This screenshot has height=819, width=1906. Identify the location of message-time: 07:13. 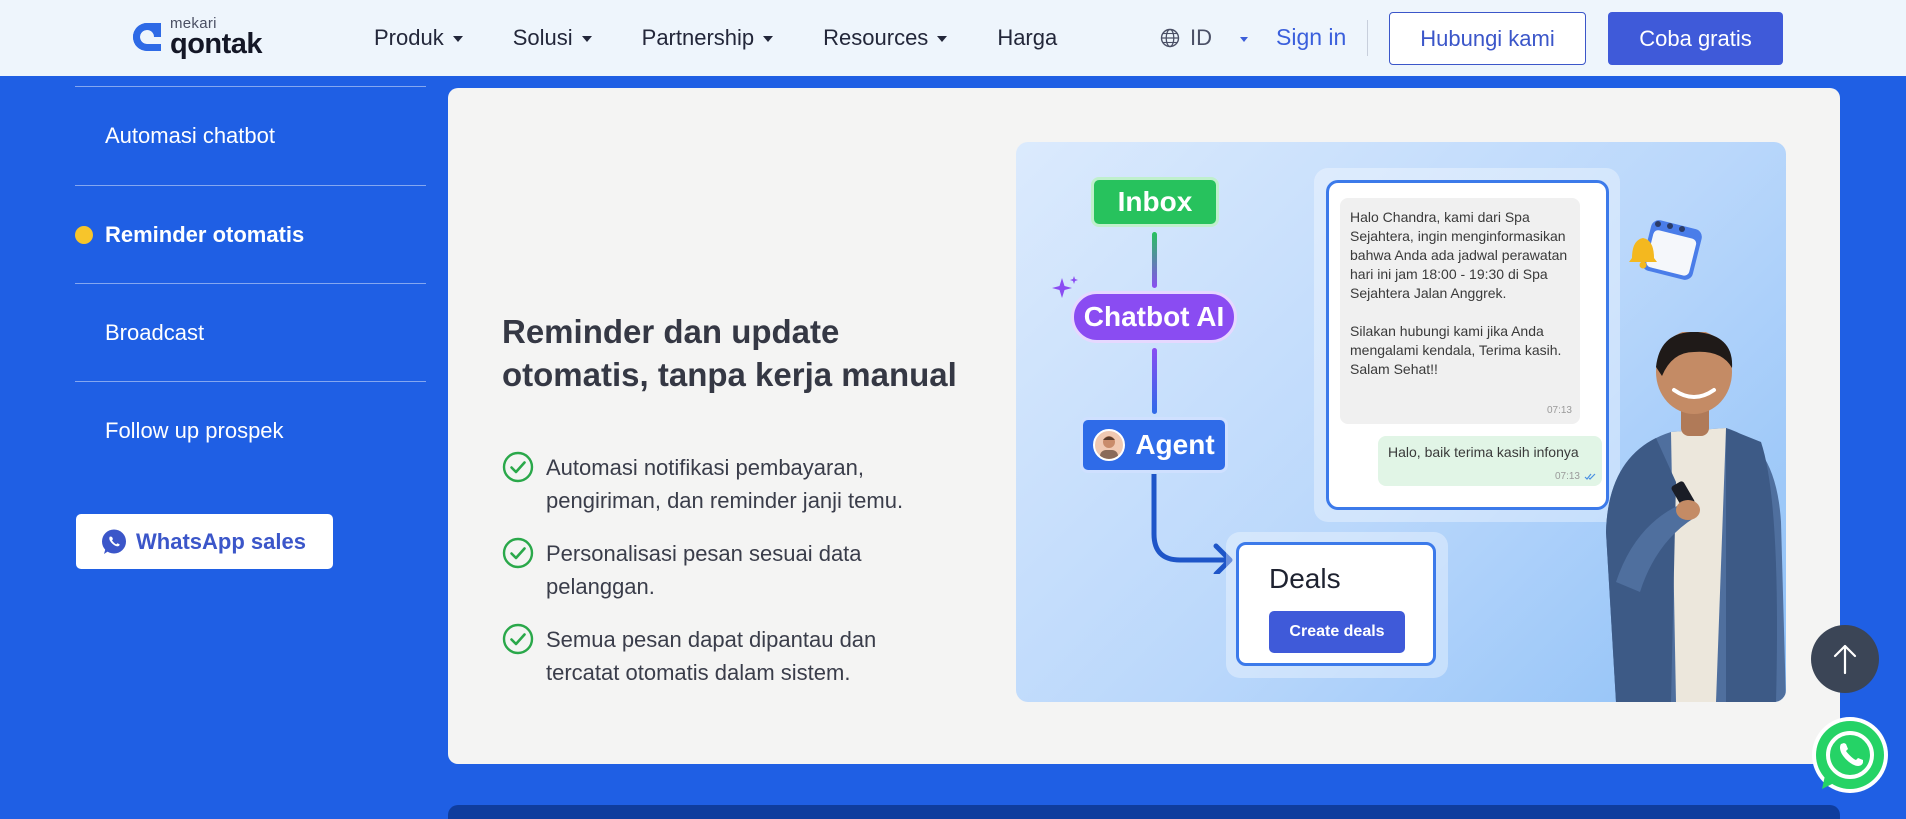
(1559, 410).